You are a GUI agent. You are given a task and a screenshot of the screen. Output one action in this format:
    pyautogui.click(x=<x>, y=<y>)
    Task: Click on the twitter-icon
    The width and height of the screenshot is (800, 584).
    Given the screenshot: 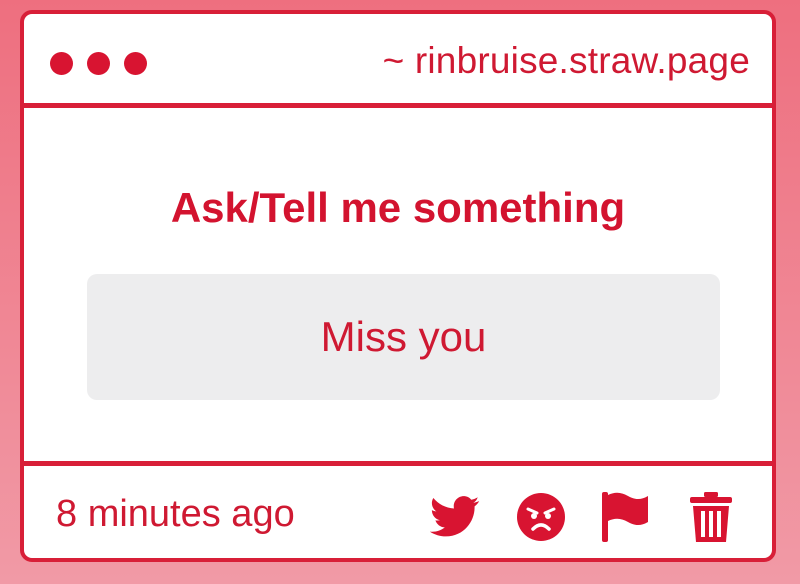 What is the action you would take?
    pyautogui.click(x=455, y=516)
    